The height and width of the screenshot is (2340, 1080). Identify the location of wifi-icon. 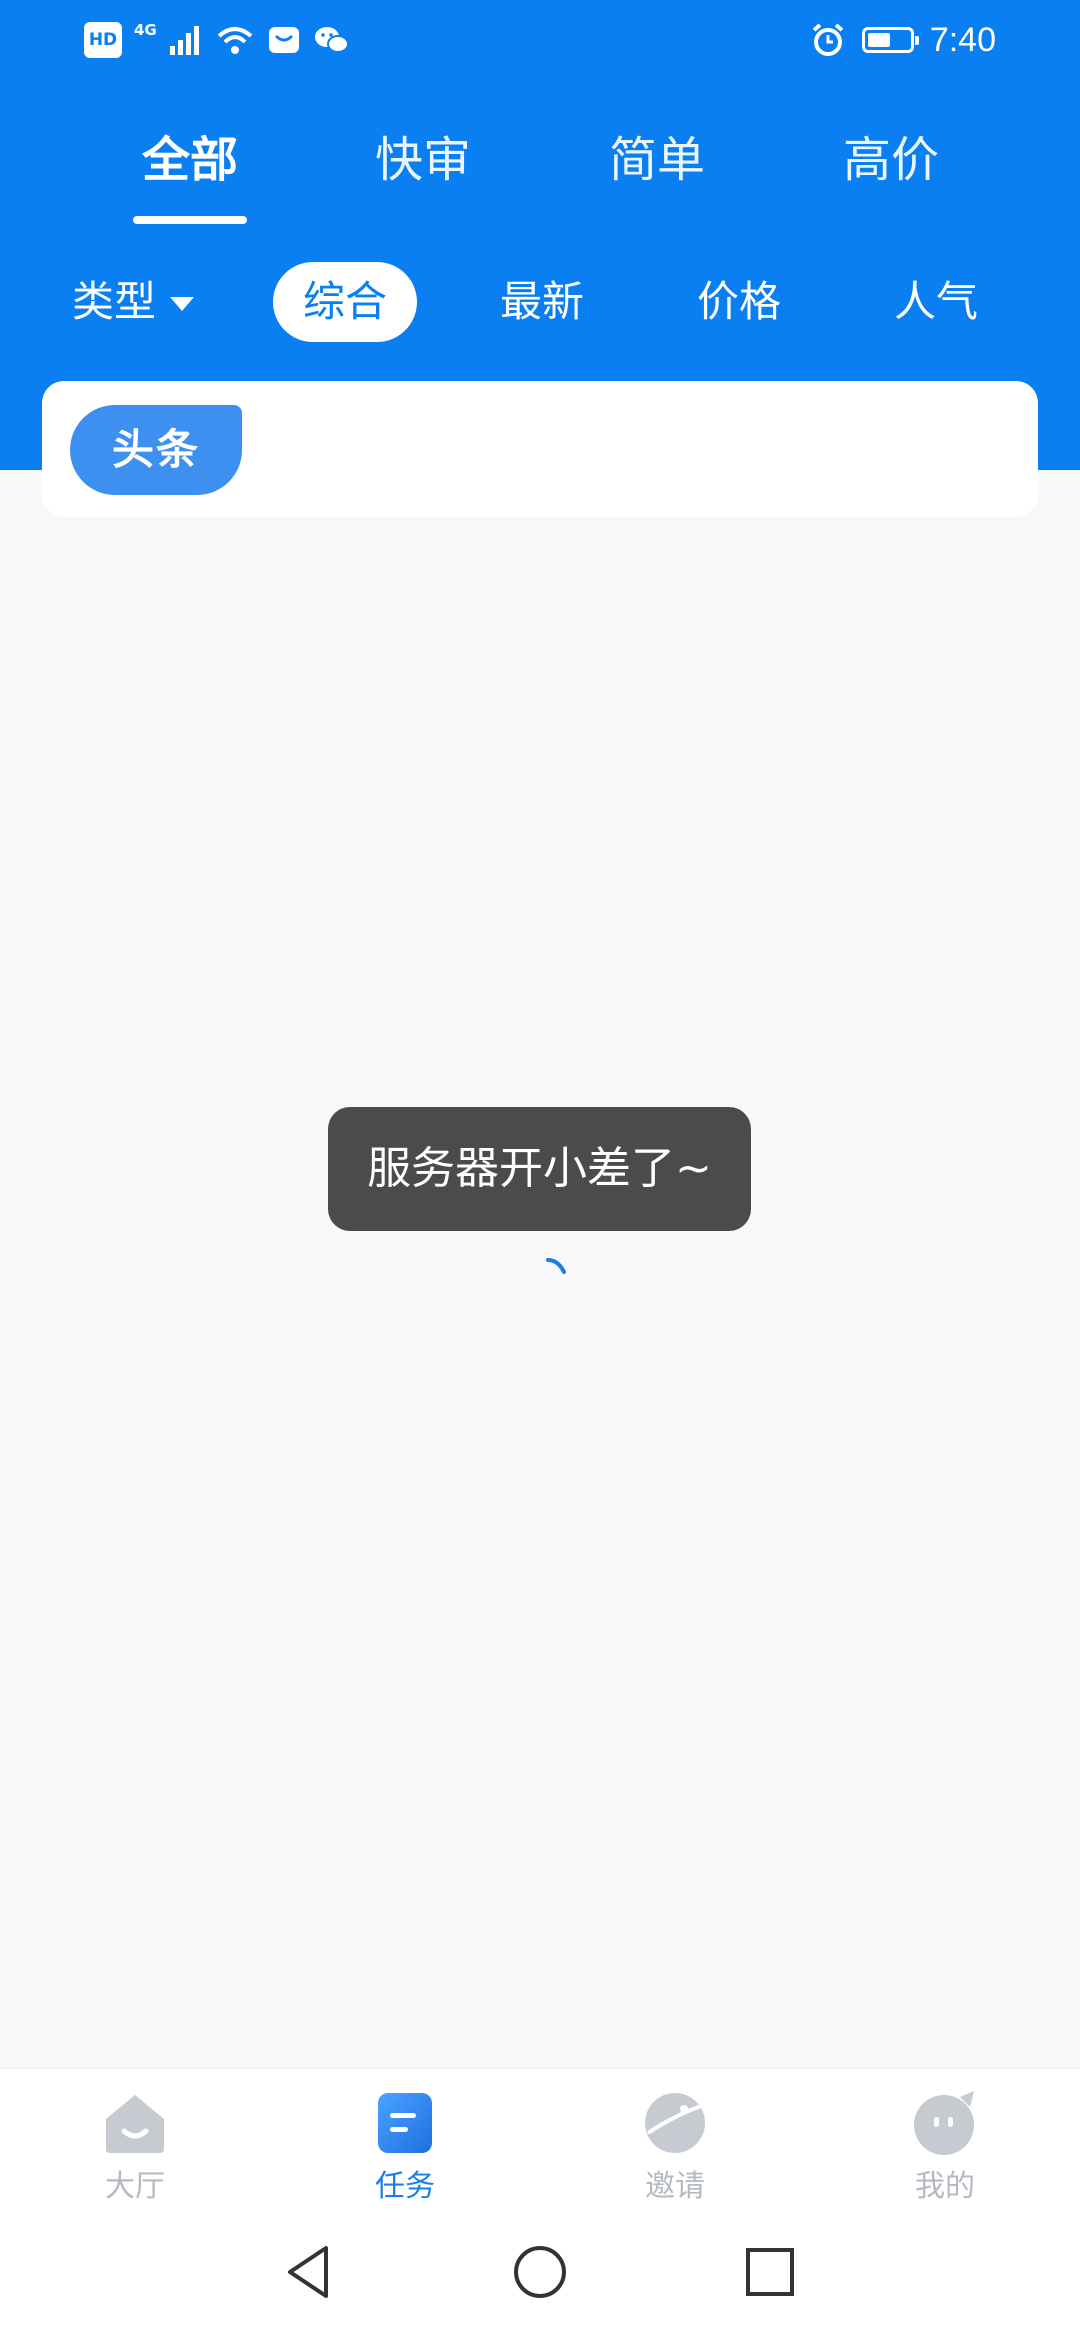
(235, 40).